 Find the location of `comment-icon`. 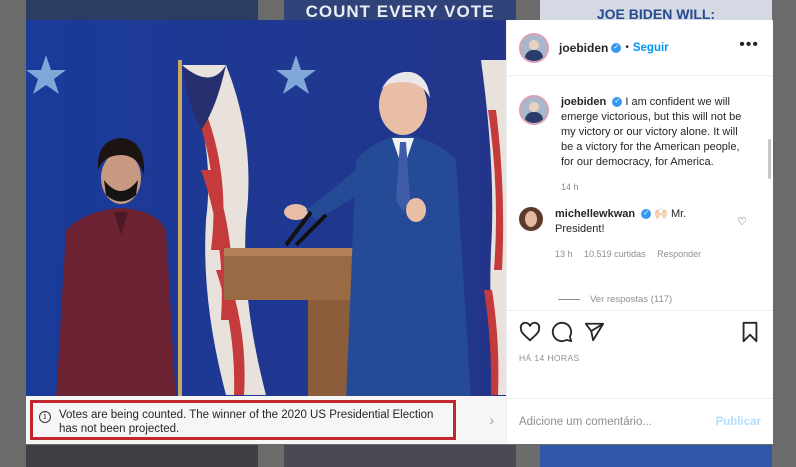

comment-icon is located at coordinates (562, 332).